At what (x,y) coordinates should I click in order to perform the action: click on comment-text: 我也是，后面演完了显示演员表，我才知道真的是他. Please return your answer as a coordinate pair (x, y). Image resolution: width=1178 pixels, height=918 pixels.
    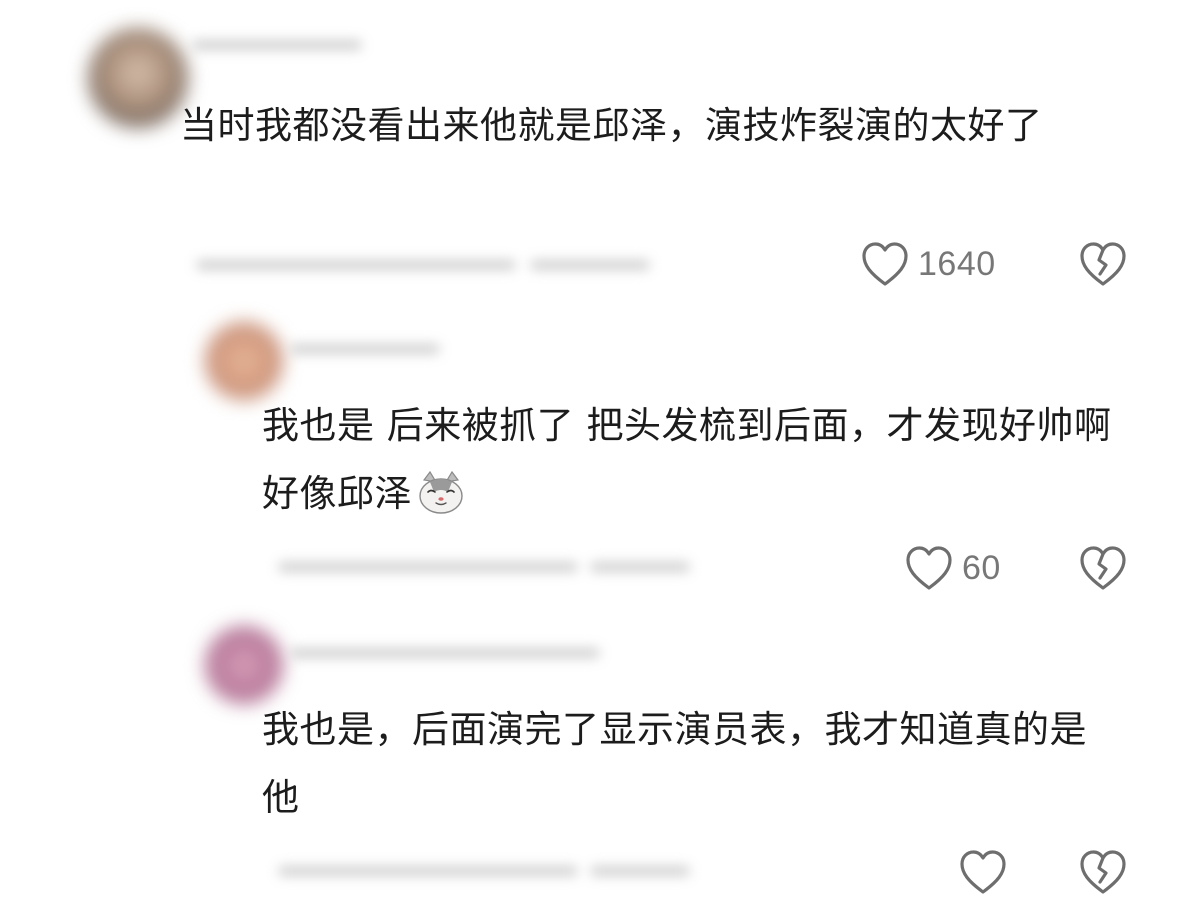
    Looking at the image, I should click on (674, 763).